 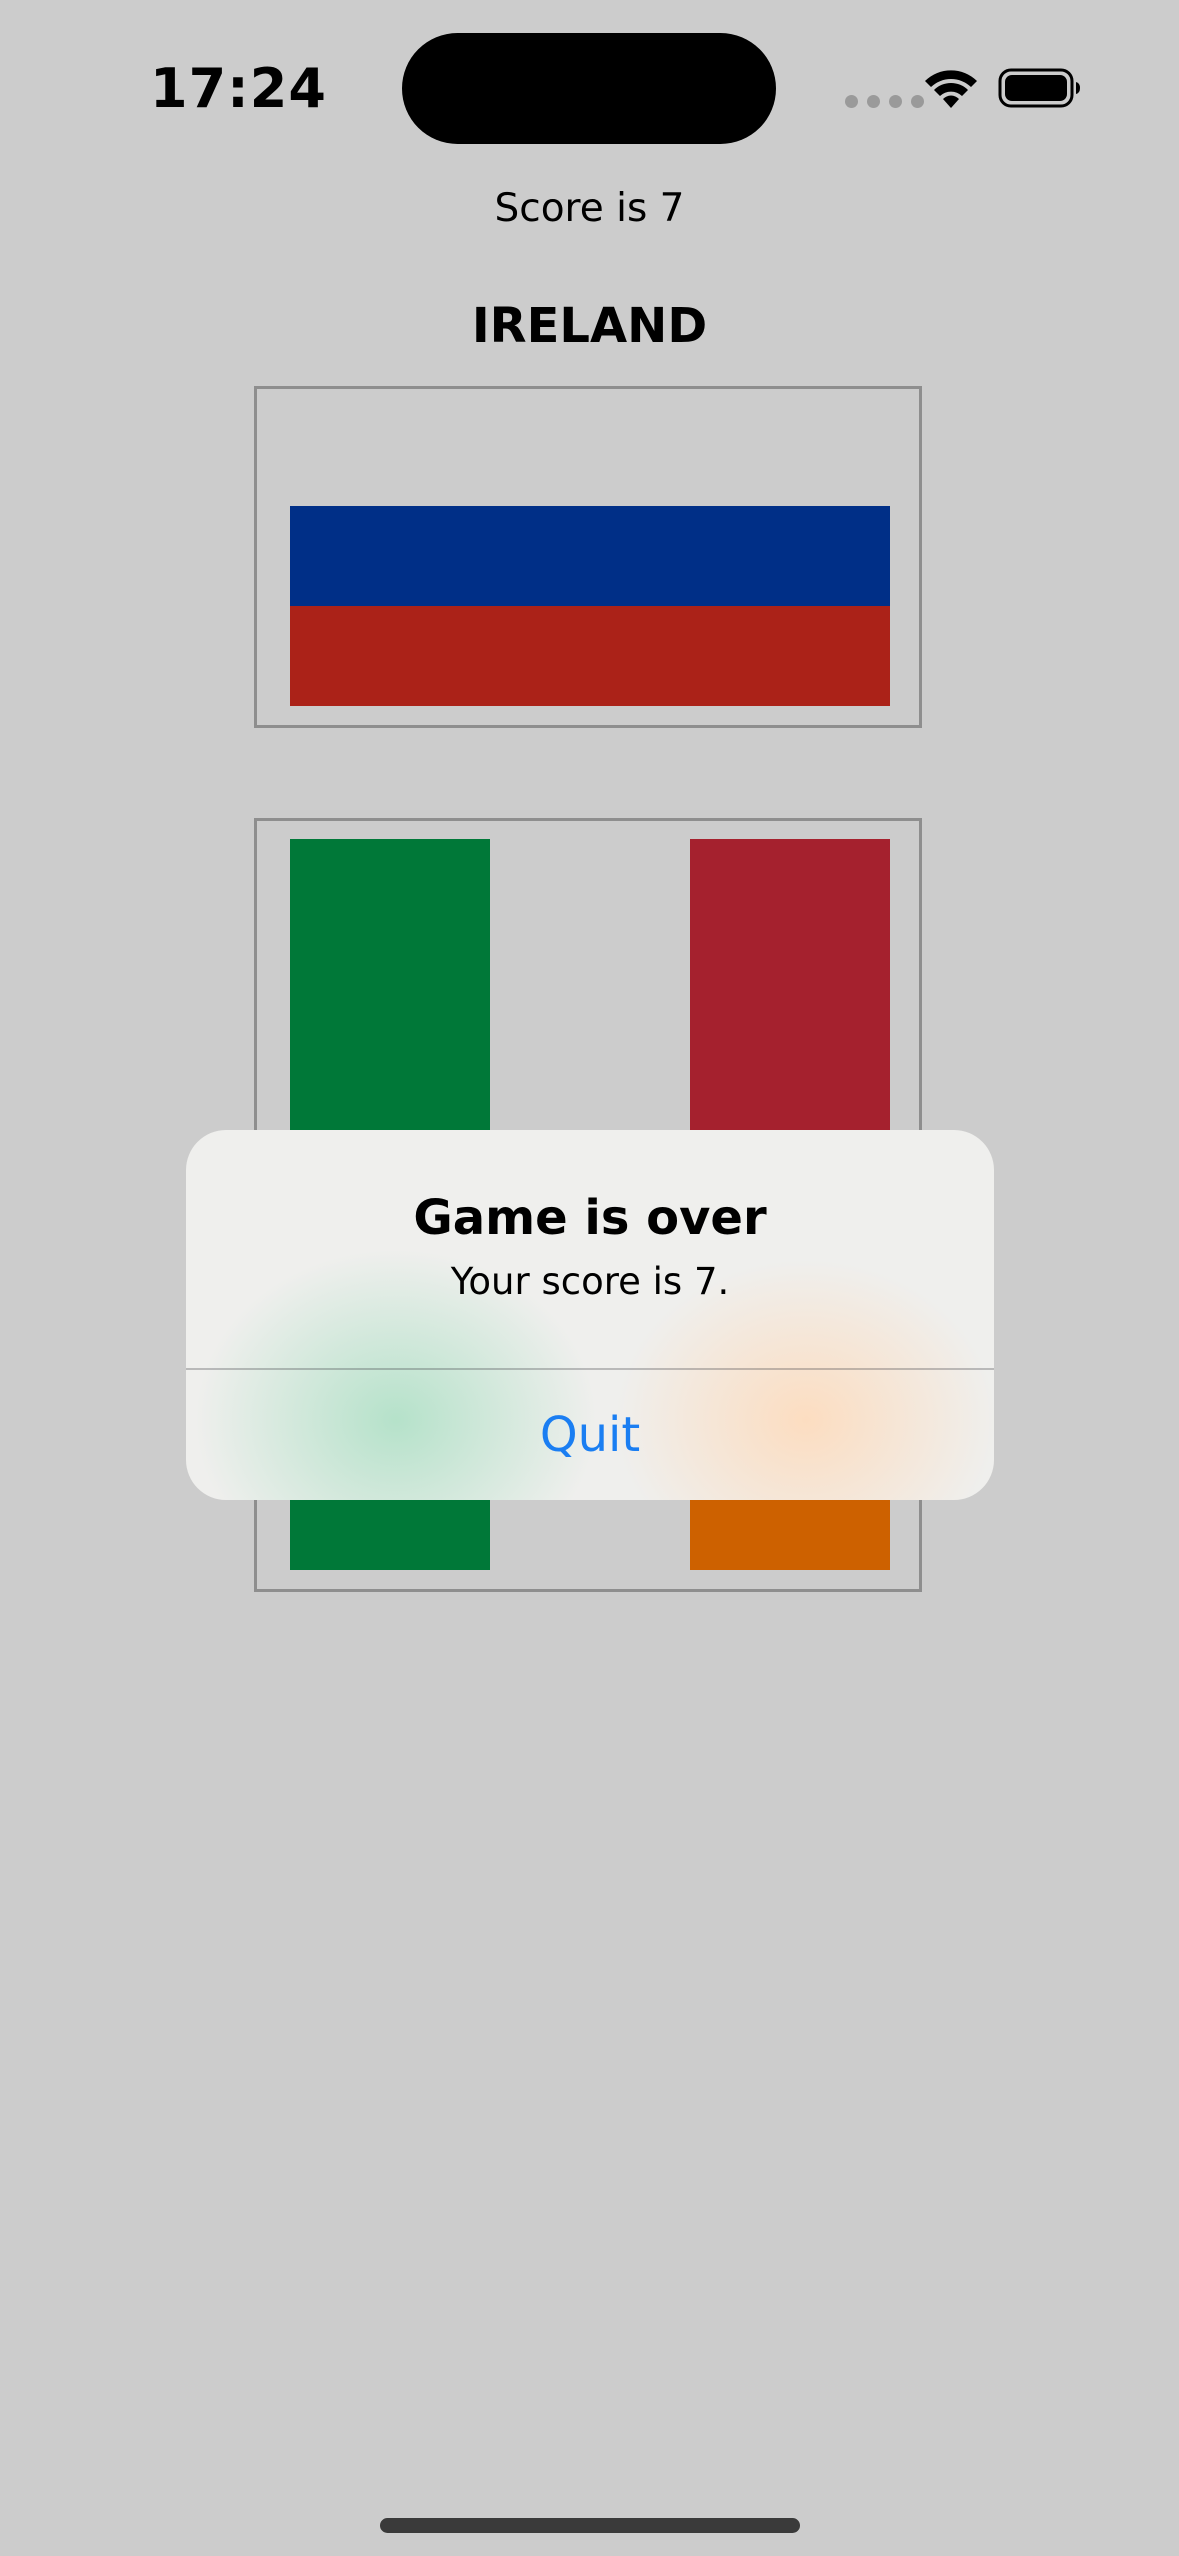 What do you see at coordinates (590, 1435) in the screenshot?
I see `quit-button: Quit` at bounding box center [590, 1435].